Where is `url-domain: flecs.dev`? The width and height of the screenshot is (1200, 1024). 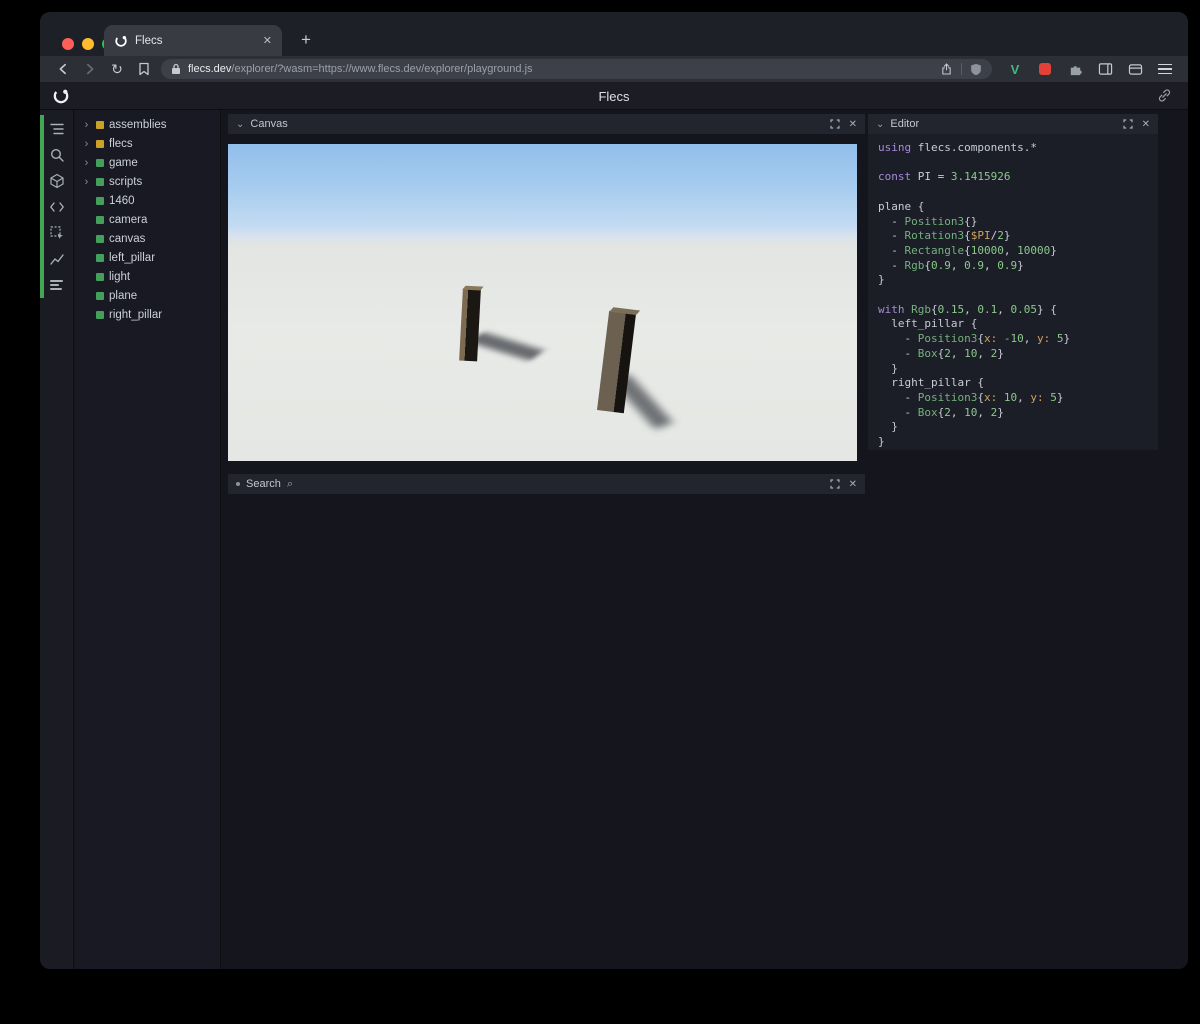 url-domain: flecs.dev is located at coordinates (210, 69).